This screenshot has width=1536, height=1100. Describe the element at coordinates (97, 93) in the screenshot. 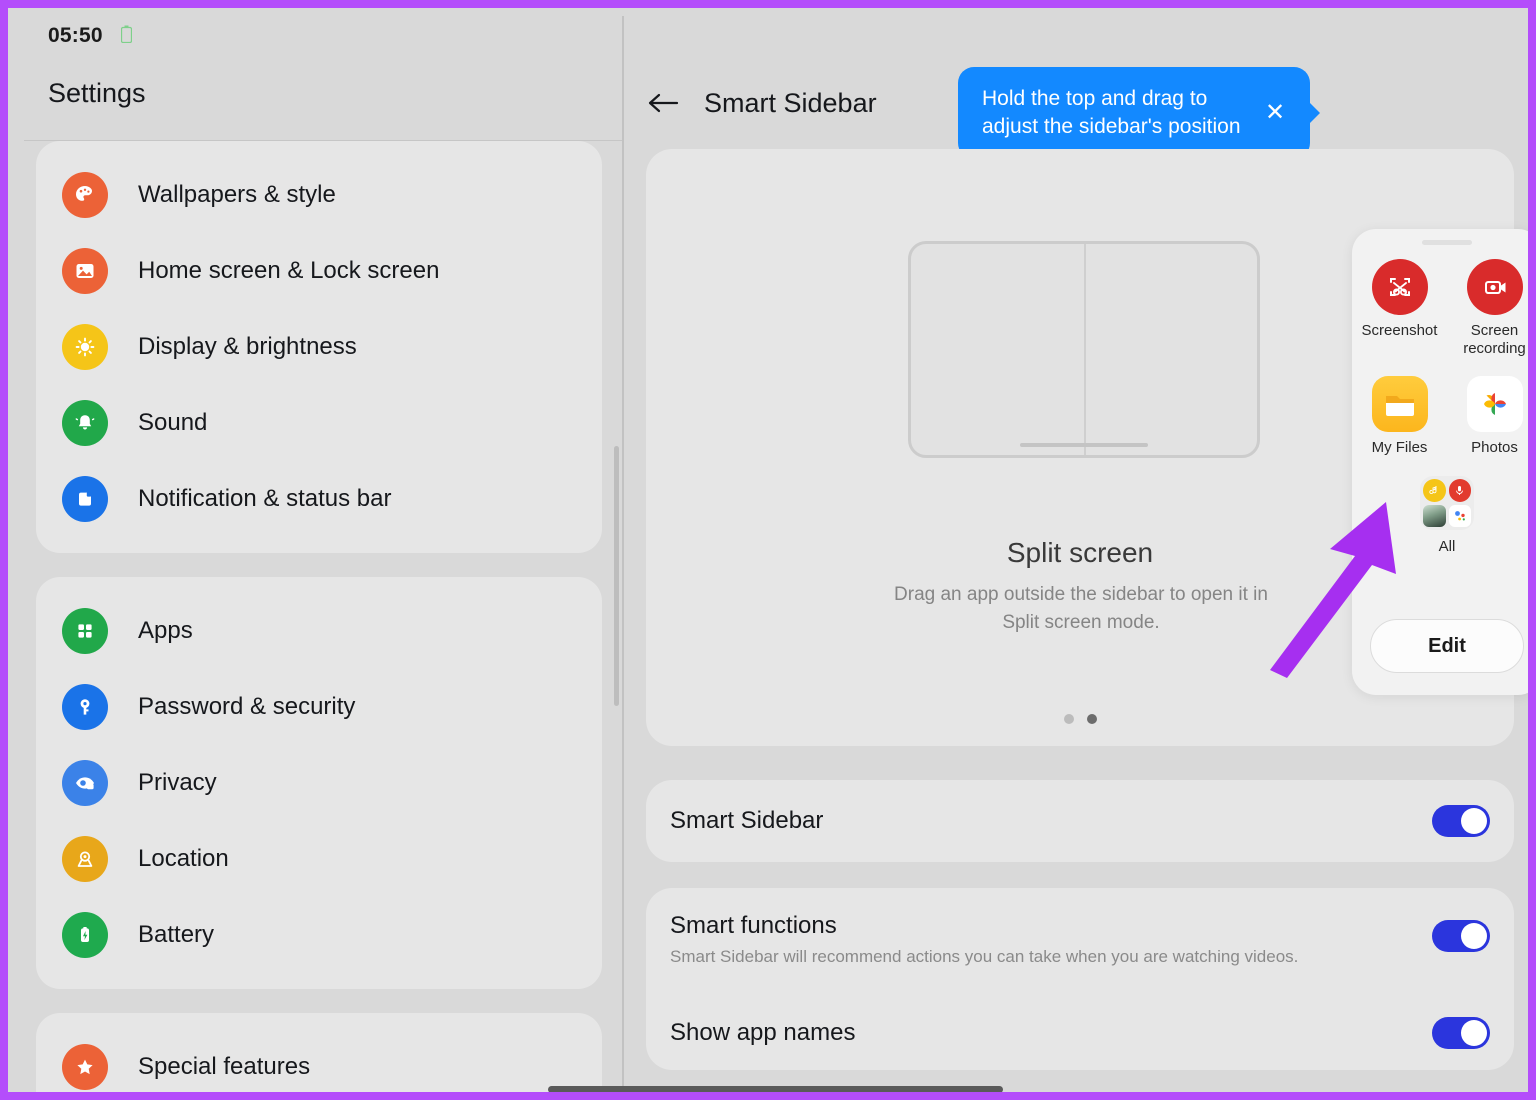

I see `page-title: Settings` at that location.